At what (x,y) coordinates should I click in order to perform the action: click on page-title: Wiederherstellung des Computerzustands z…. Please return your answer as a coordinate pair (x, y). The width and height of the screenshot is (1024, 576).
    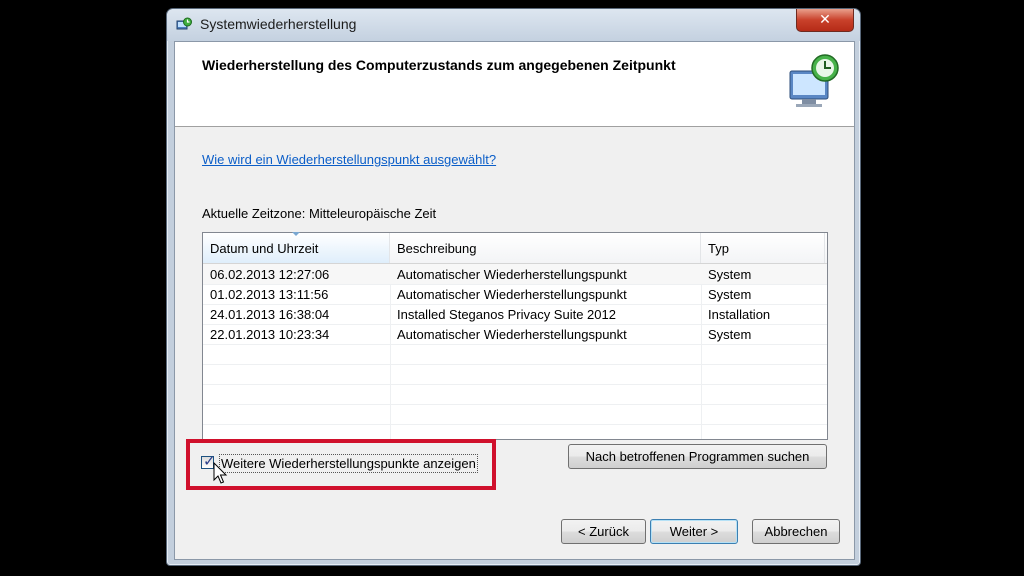
    Looking at the image, I should click on (439, 65).